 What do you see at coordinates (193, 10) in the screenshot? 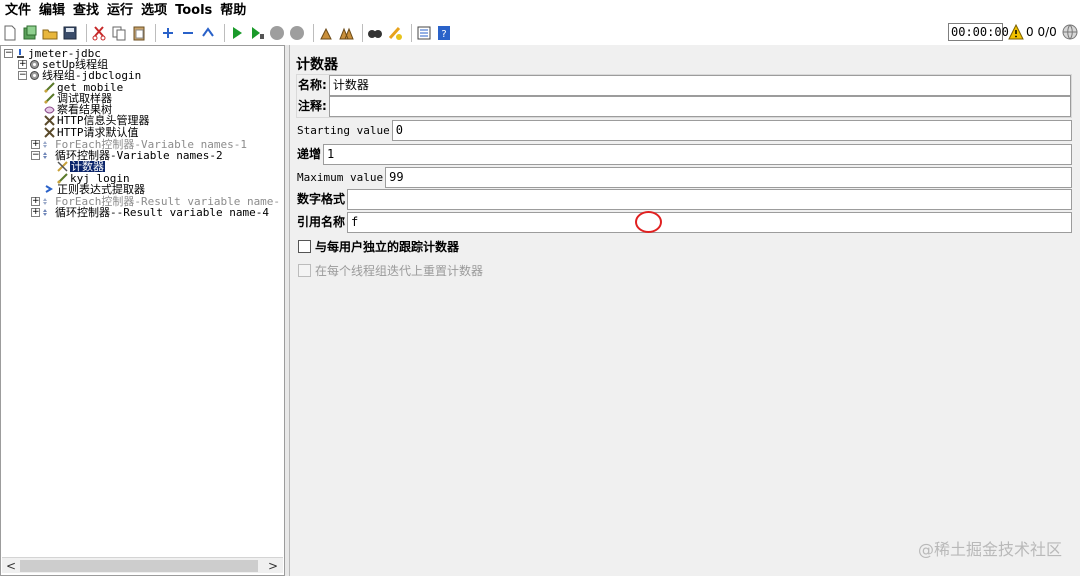
I see `menu-tools: Tools` at bounding box center [193, 10].